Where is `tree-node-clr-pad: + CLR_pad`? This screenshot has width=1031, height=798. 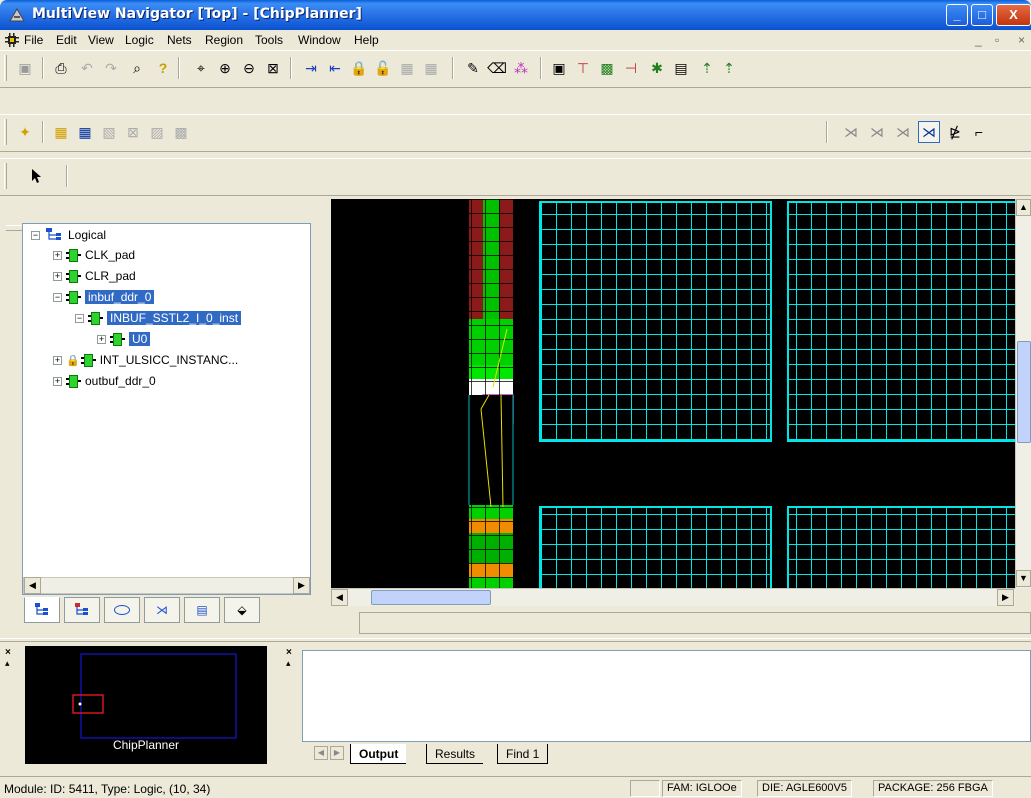
tree-node-clr-pad: + CLR_pad is located at coordinates (94, 276).